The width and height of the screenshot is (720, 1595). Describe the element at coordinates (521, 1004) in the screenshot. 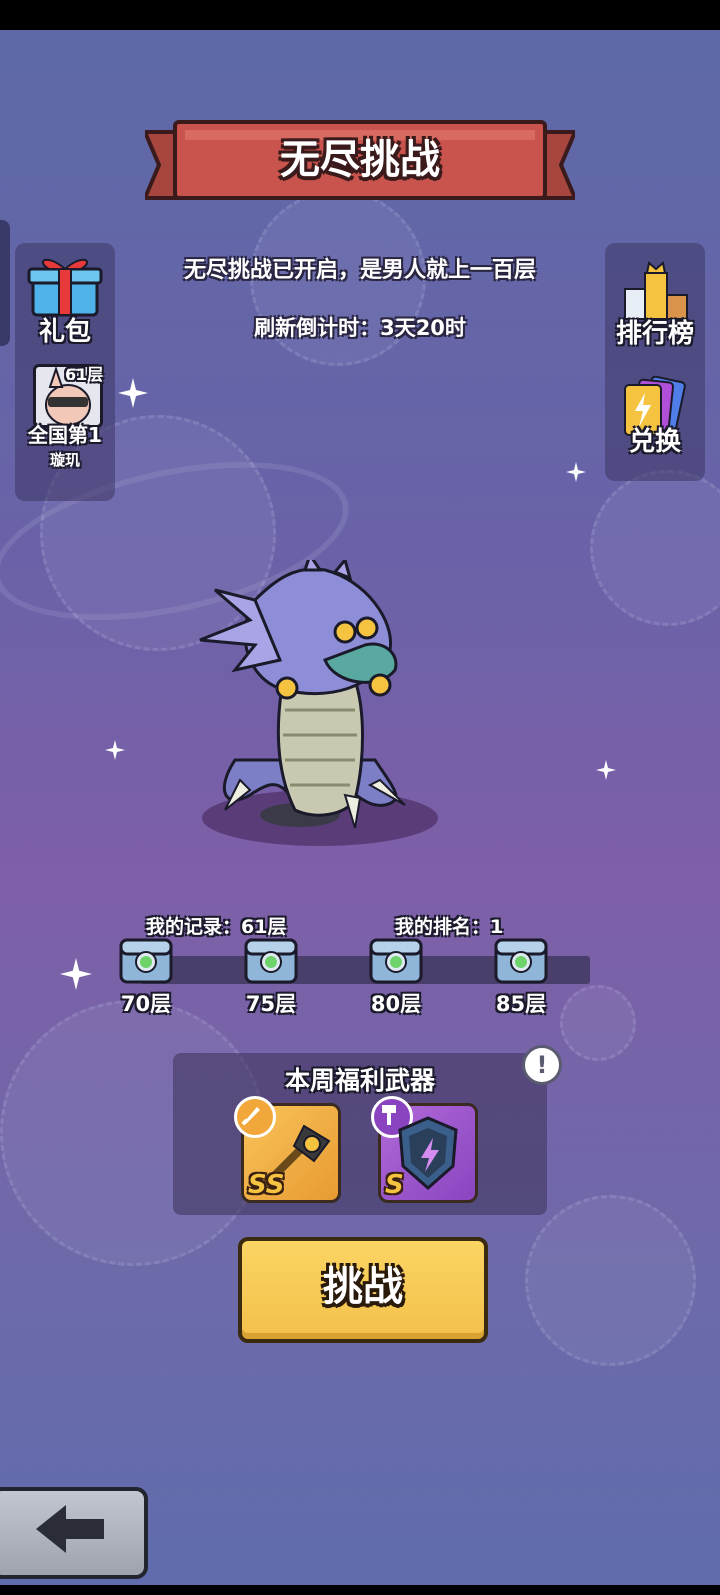

I see `milestone-label: 85层` at that location.